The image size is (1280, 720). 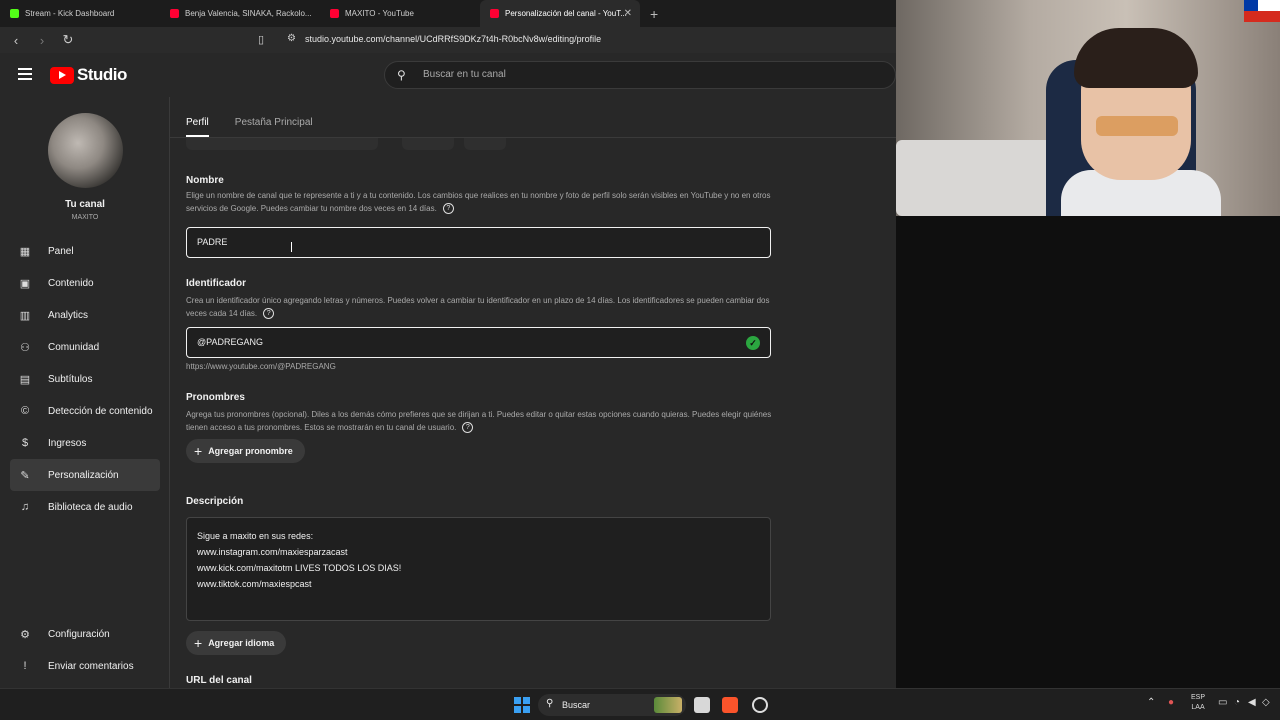 What do you see at coordinates (274, 117) in the screenshot?
I see `tab-home: Pestaña Principal` at bounding box center [274, 117].